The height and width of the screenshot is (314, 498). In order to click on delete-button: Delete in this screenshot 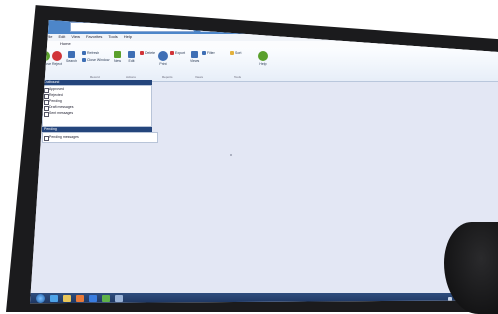, I will do `click(147, 53)`.